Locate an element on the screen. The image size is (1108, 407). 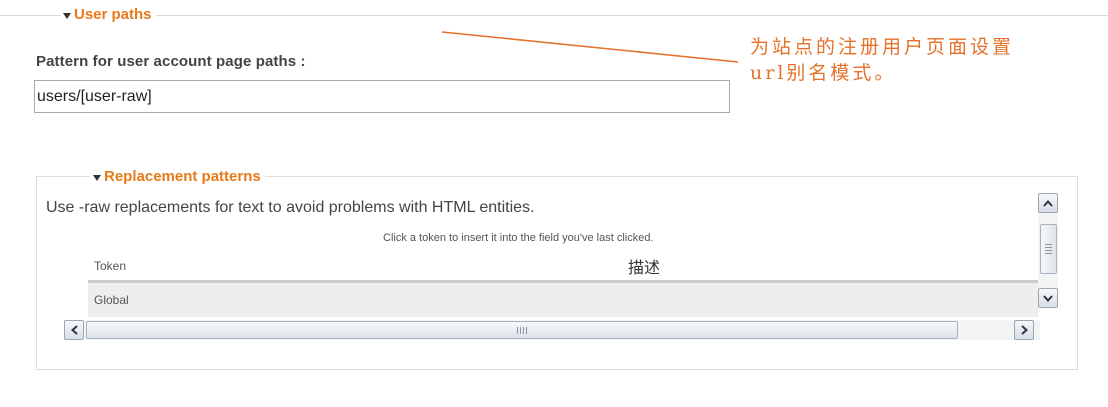
scroll-right-button is located at coordinates (1024, 330).